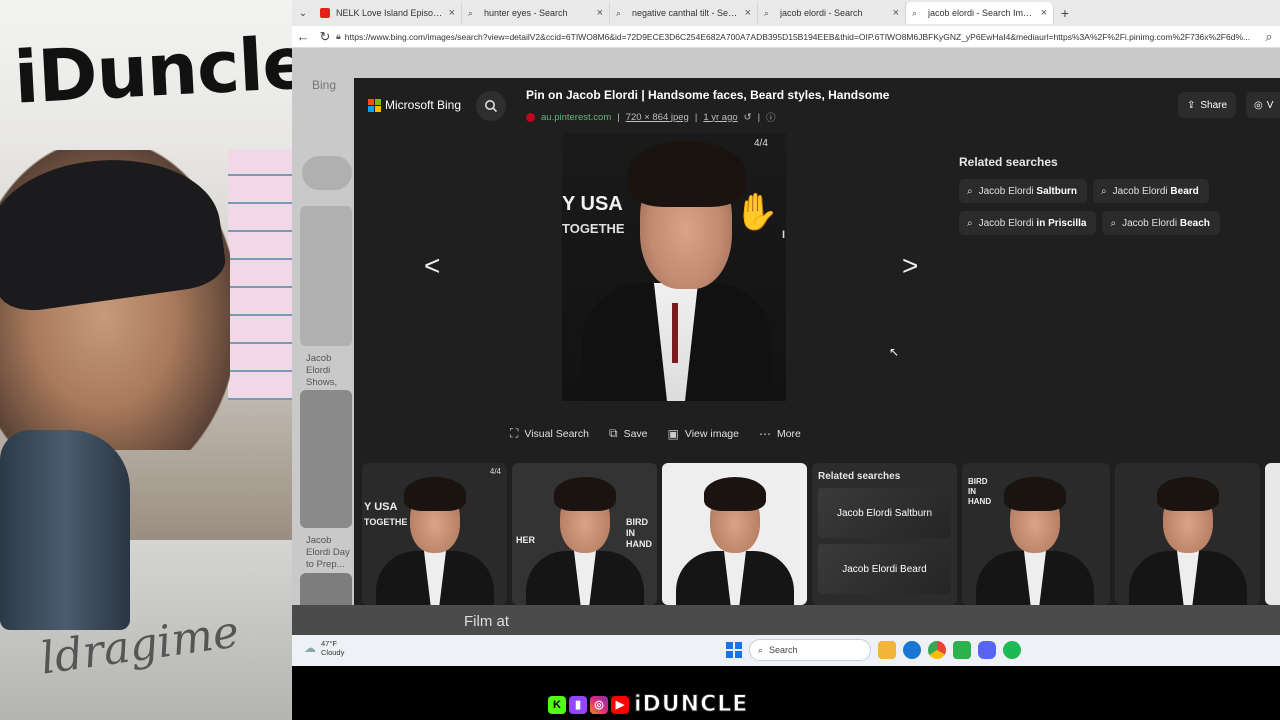 The image size is (1280, 720). What do you see at coordinates (549, 433) in the screenshot?
I see `visual-search-button: ⛶ Visual Search` at bounding box center [549, 433].